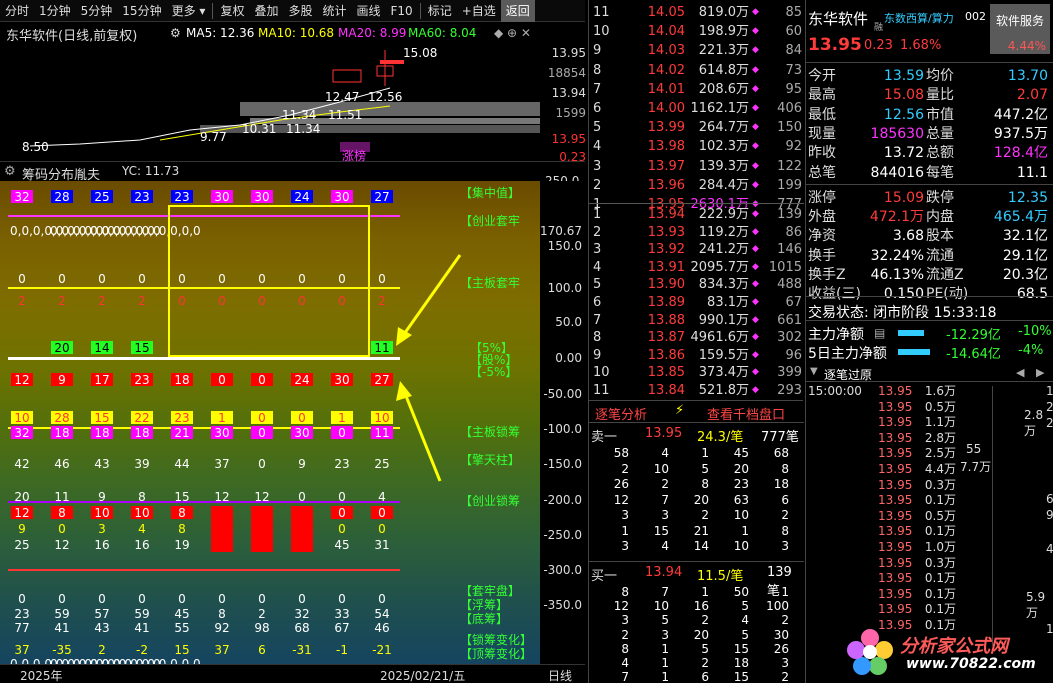 The image size is (1053, 683). Describe the element at coordinates (696, 355) in the screenshot. I see `bid-level-row: 9 13.86 159.5万 ◆ 96` at that location.